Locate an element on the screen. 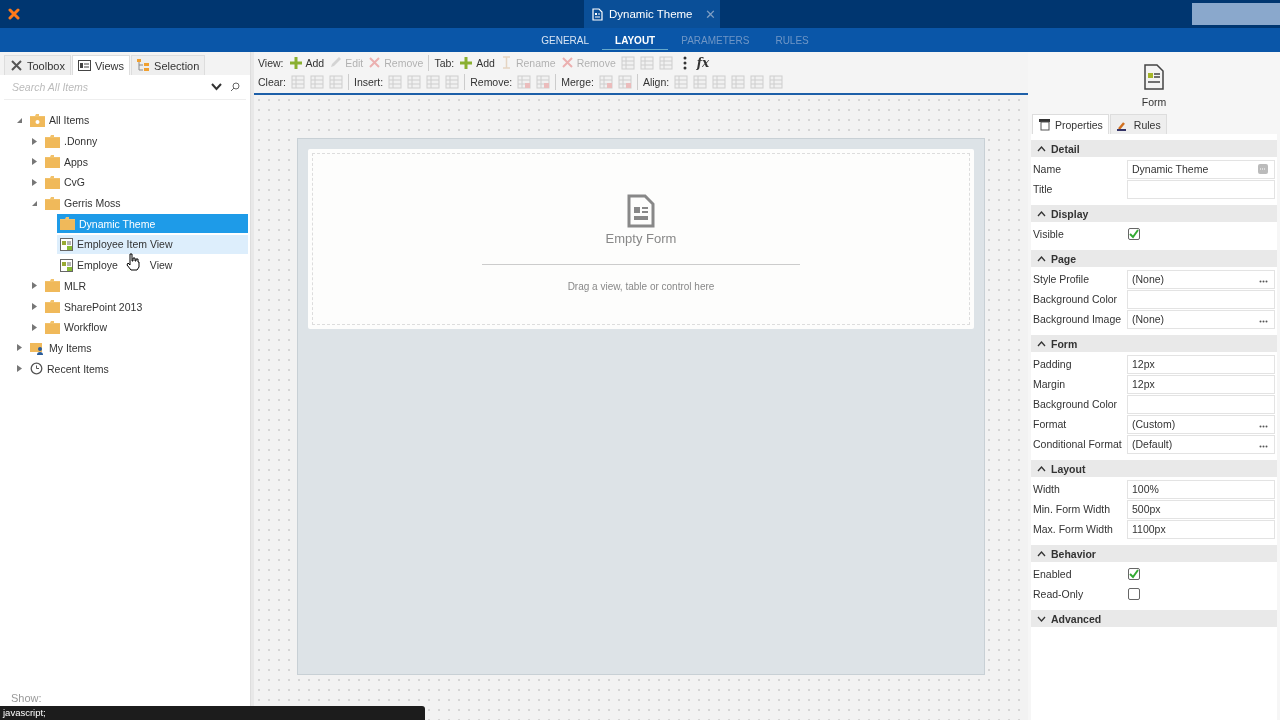 This screenshot has height=720, width=1280. property-label: Read-Only is located at coordinates (1059, 594).